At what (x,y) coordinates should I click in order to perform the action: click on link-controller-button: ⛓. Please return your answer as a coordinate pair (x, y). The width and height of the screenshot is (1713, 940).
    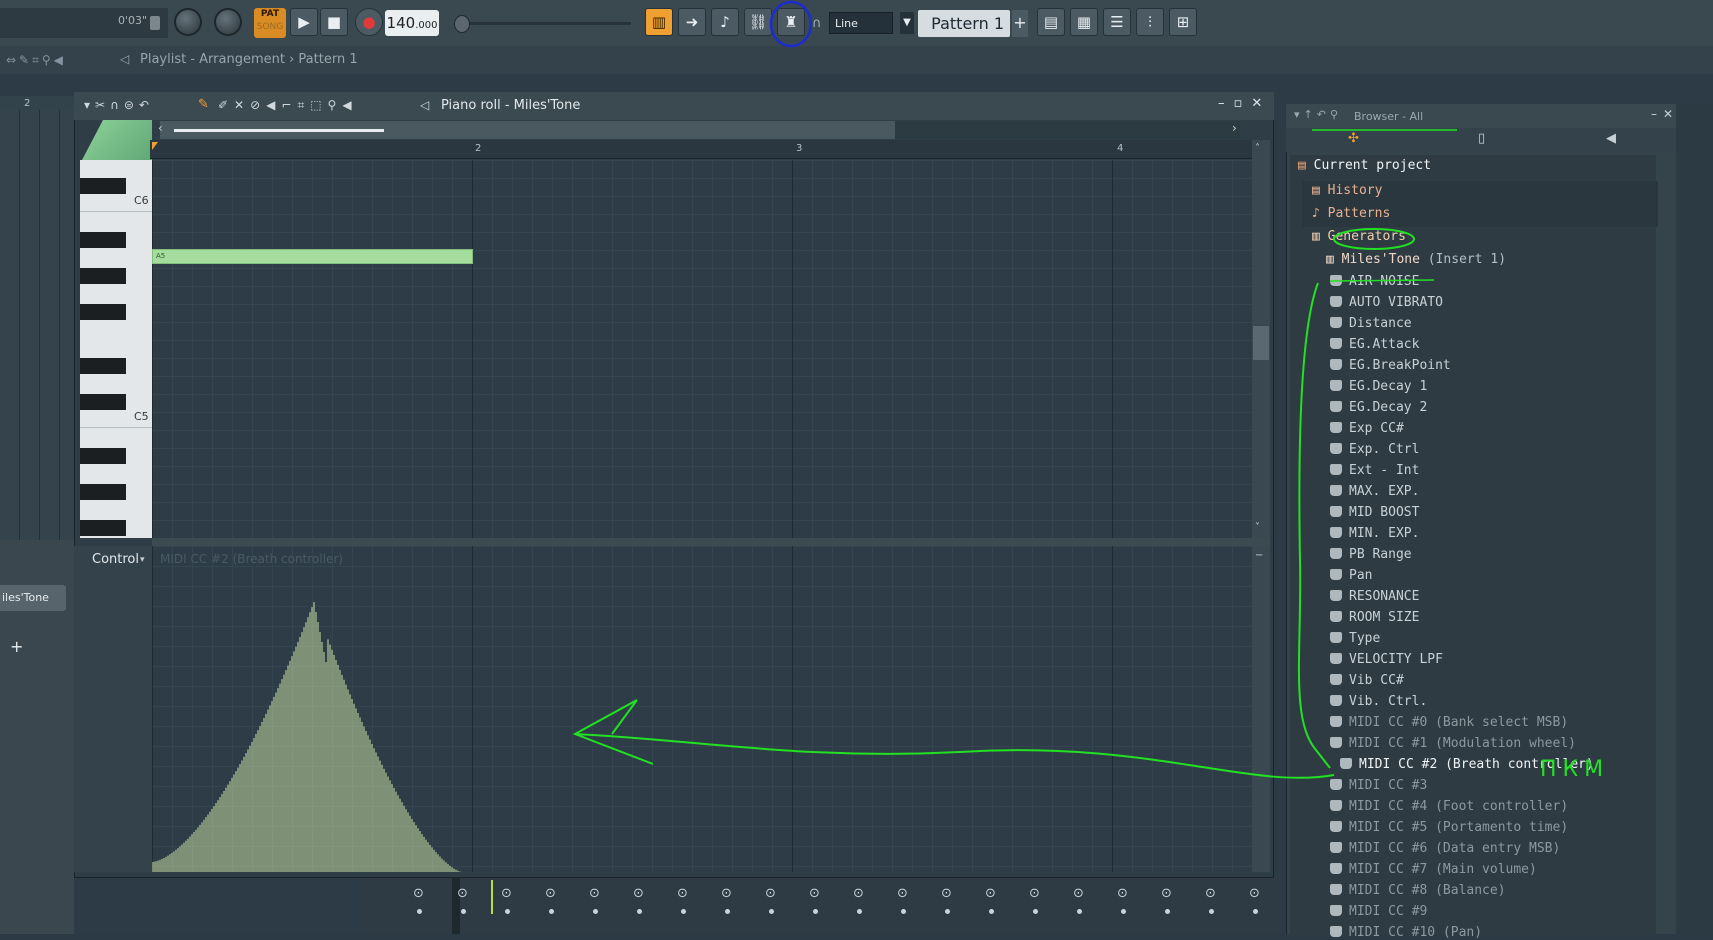
    Looking at the image, I should click on (758, 22).